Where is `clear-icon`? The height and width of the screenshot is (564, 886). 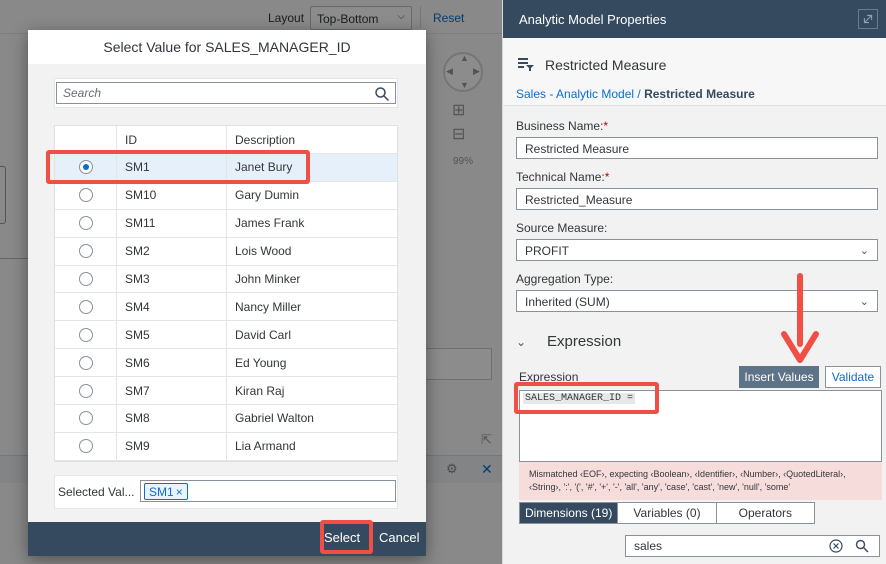 clear-icon is located at coordinates (836, 546).